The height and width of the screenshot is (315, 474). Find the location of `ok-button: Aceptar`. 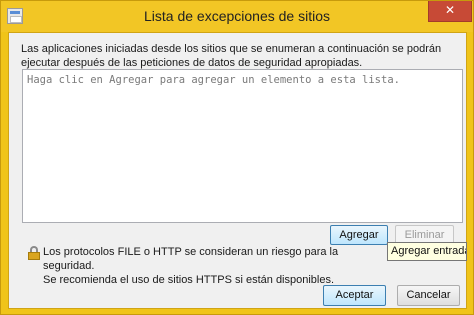

ok-button: Aceptar is located at coordinates (354, 295).